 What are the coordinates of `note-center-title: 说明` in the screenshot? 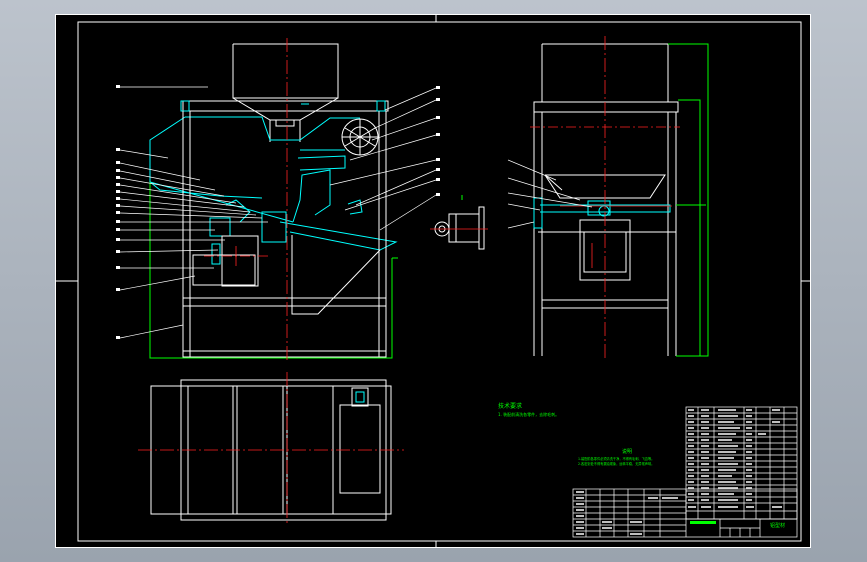 It's located at (627, 451).